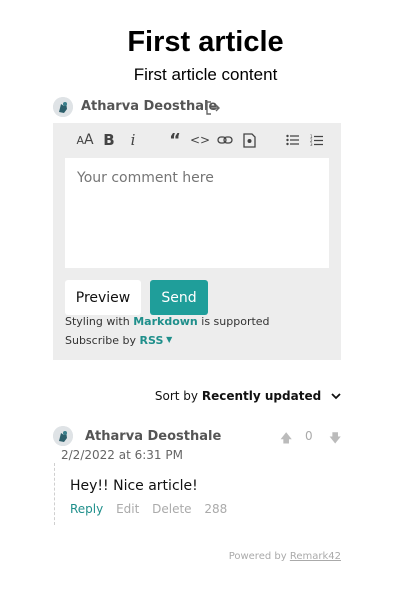 This screenshot has height=597, width=411. What do you see at coordinates (200, 140) in the screenshot?
I see `code-icon: <>` at bounding box center [200, 140].